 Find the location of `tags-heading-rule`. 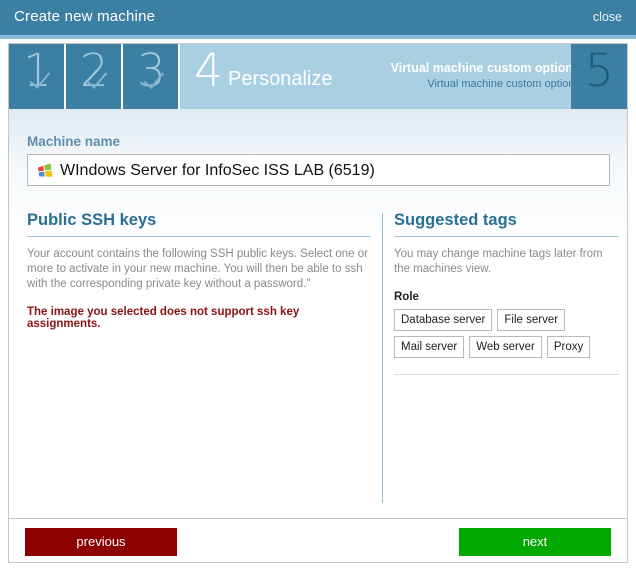

tags-heading-rule is located at coordinates (506, 236).